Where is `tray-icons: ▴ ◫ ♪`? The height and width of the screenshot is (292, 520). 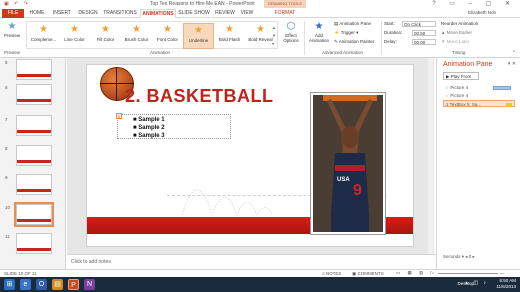 tray-icons: ▴ ◫ ♪ is located at coordinates (476, 283).